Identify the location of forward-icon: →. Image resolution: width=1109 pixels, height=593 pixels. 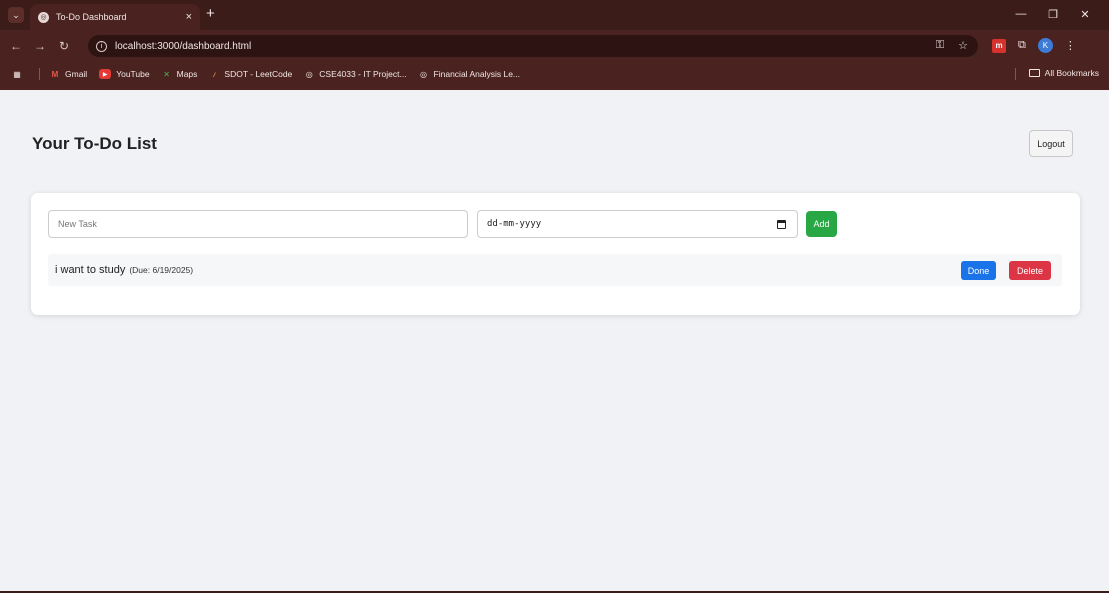
(40, 46).